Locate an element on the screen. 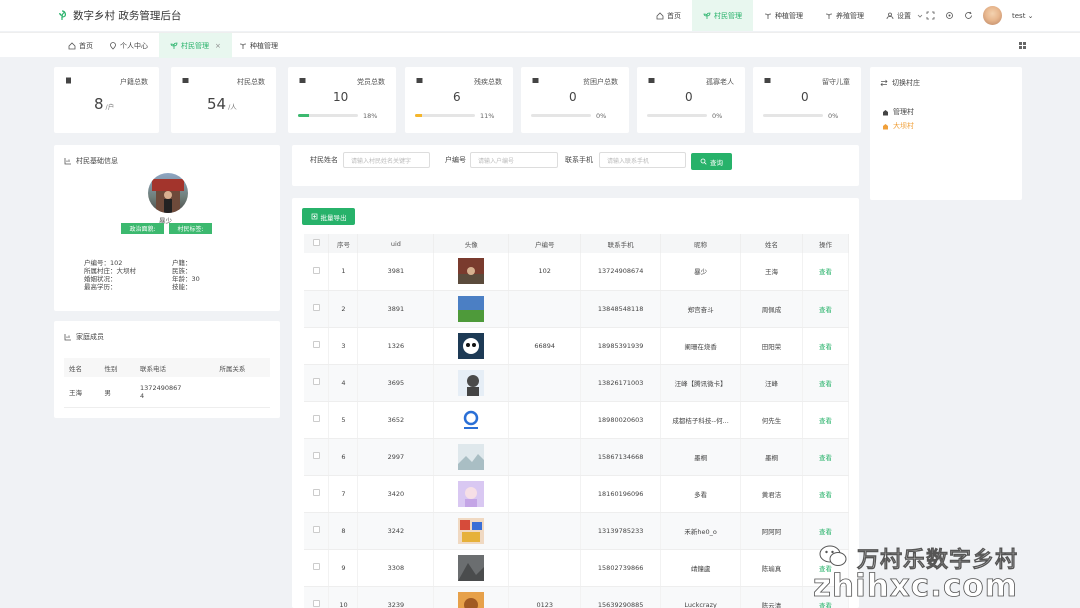 The width and height of the screenshot is (1080, 608). phone-filter-label: 联系手机 is located at coordinates (579, 160).